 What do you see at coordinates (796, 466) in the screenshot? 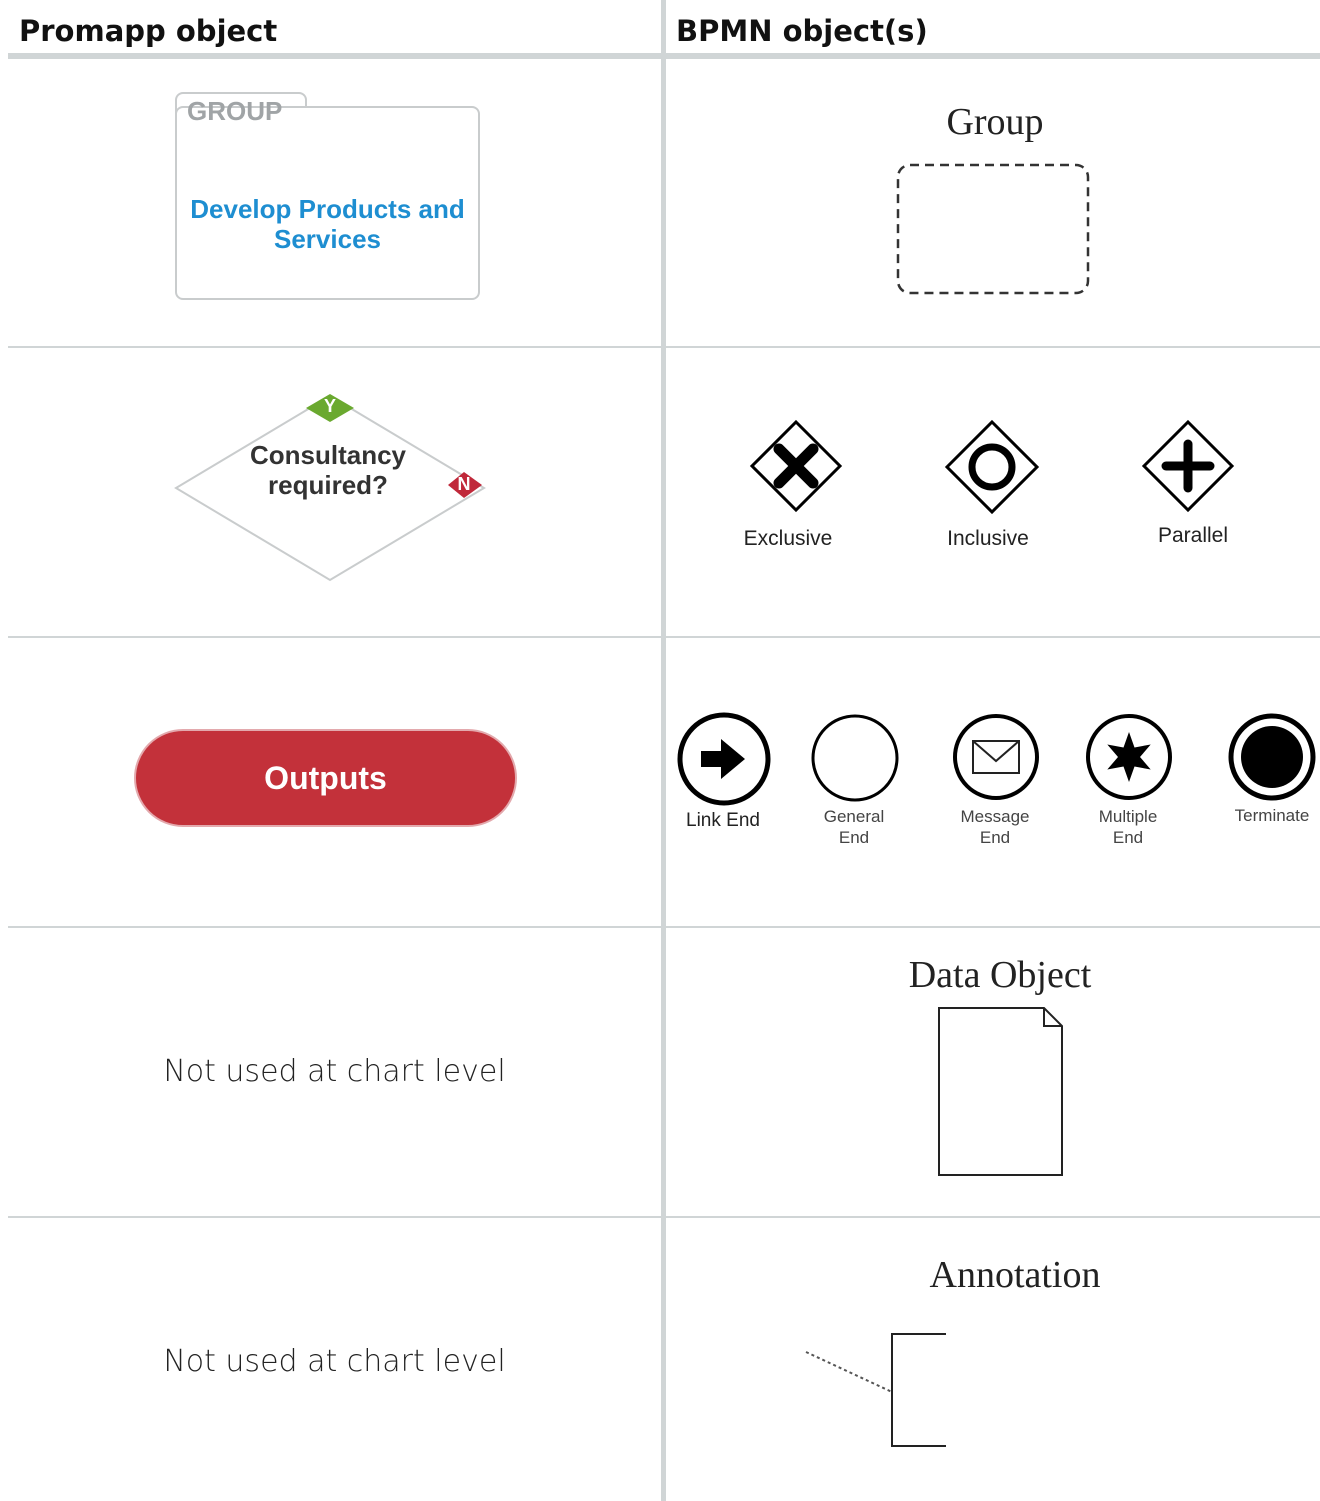
I see `exclusive-gateway-icon` at bounding box center [796, 466].